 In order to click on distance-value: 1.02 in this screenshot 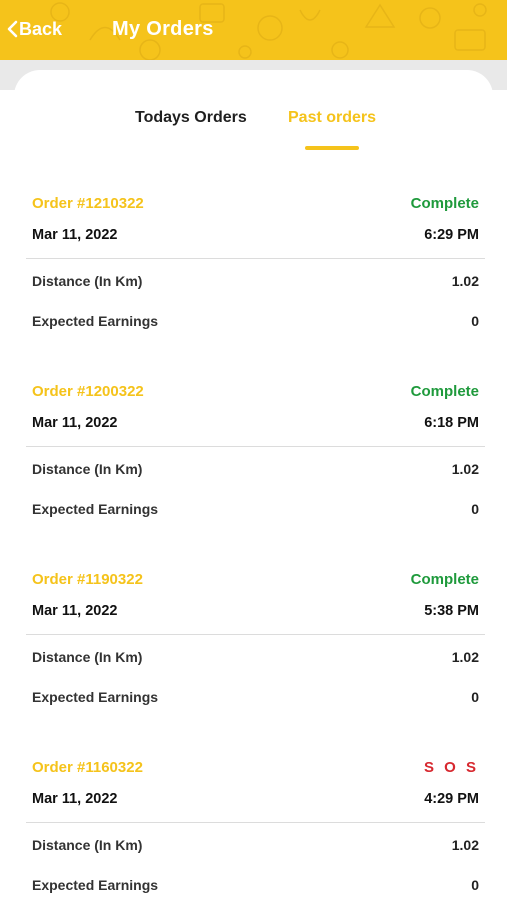, I will do `click(465, 845)`.